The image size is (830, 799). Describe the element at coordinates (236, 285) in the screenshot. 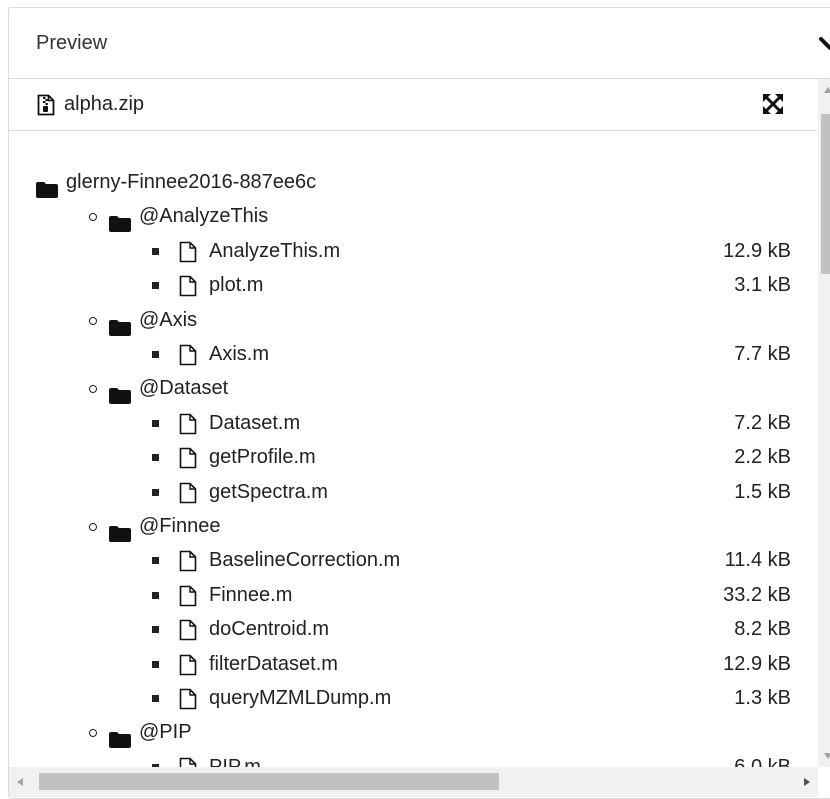

I see `file-name: plot.m` at that location.